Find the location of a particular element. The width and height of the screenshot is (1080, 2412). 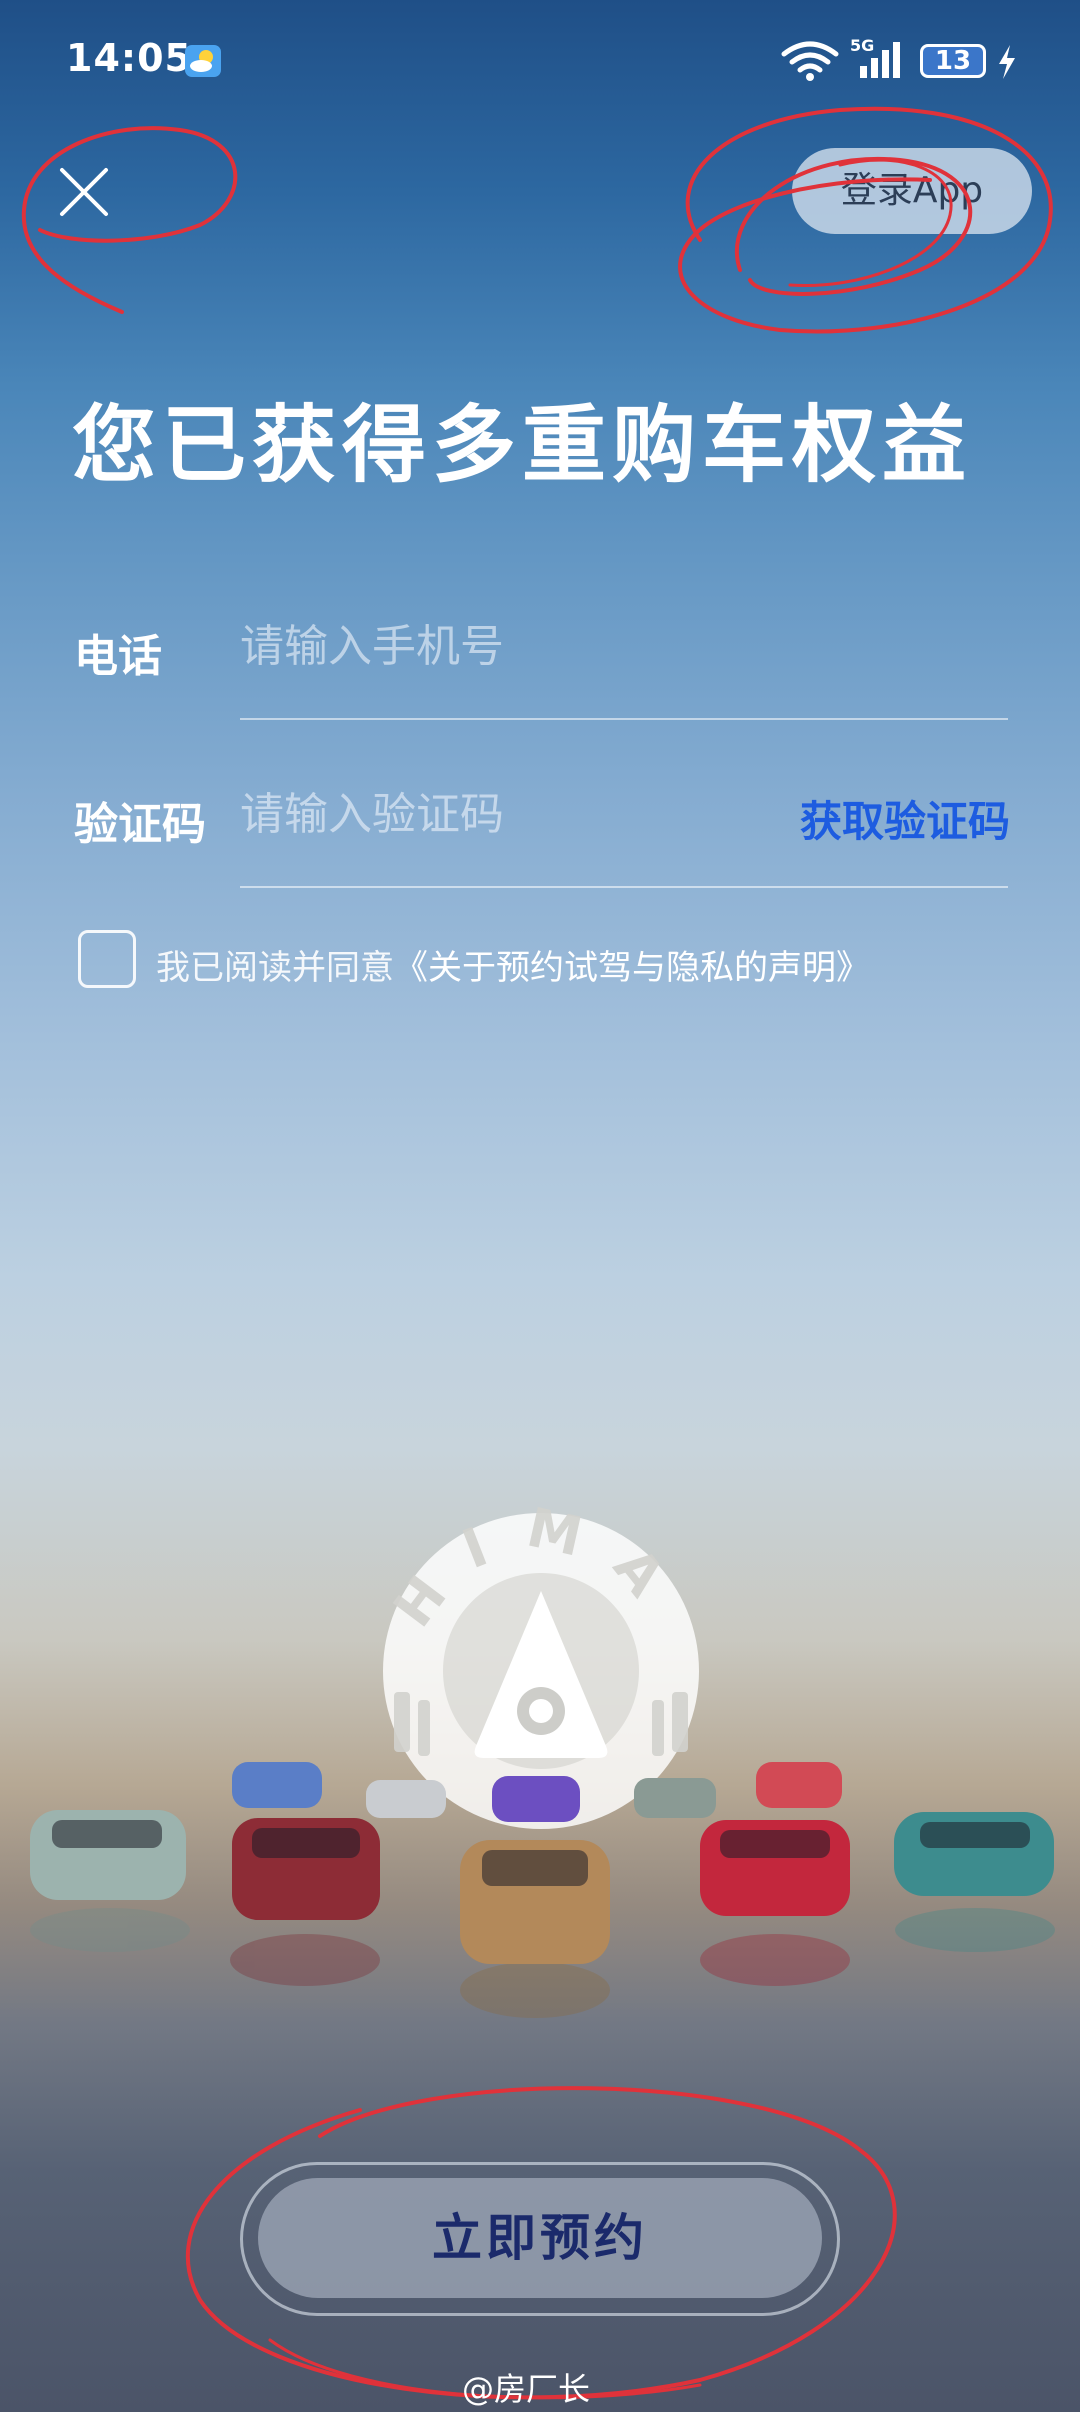

close-button is located at coordinates (84, 190).